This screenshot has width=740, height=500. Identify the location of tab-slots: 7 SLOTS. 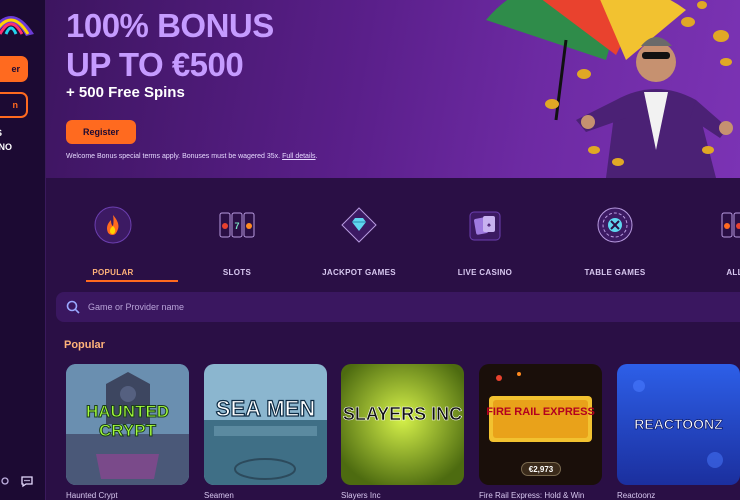
(237, 241).